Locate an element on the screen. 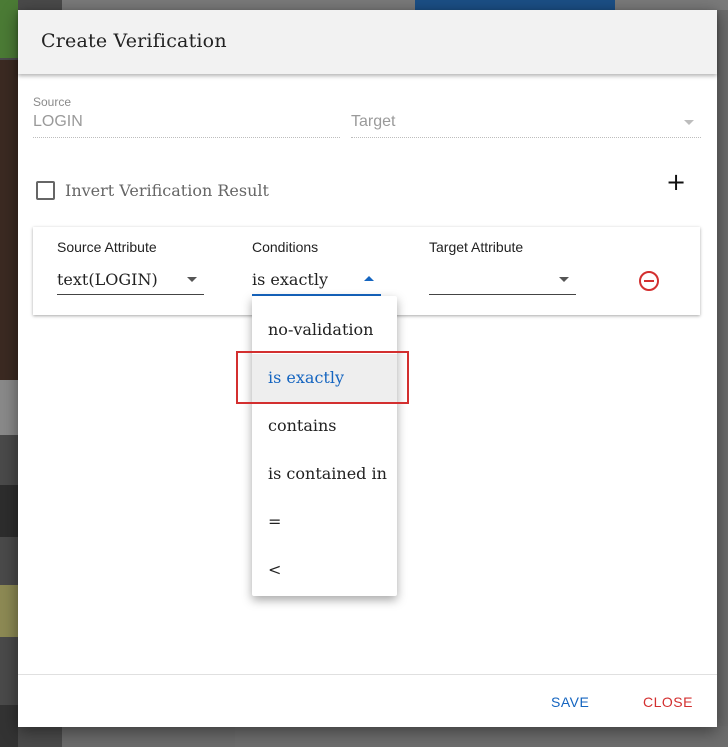 This screenshot has width=728, height=747. condition-chevron-up-icon is located at coordinates (369, 278).